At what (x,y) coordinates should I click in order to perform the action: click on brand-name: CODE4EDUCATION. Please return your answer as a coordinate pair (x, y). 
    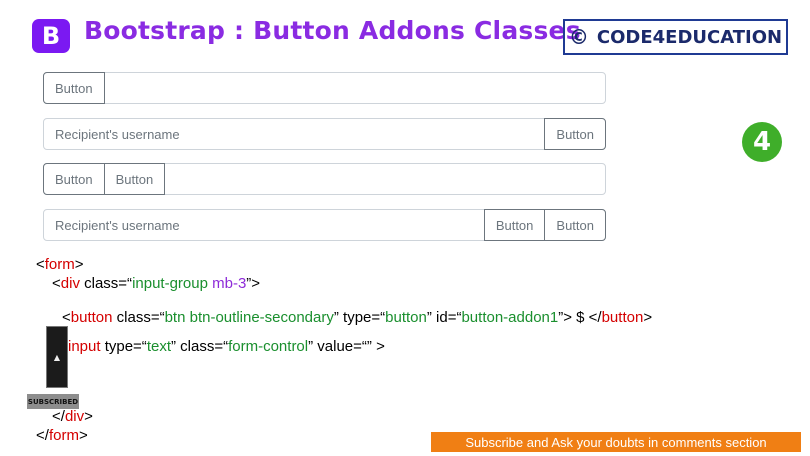
    Looking at the image, I should click on (689, 37).